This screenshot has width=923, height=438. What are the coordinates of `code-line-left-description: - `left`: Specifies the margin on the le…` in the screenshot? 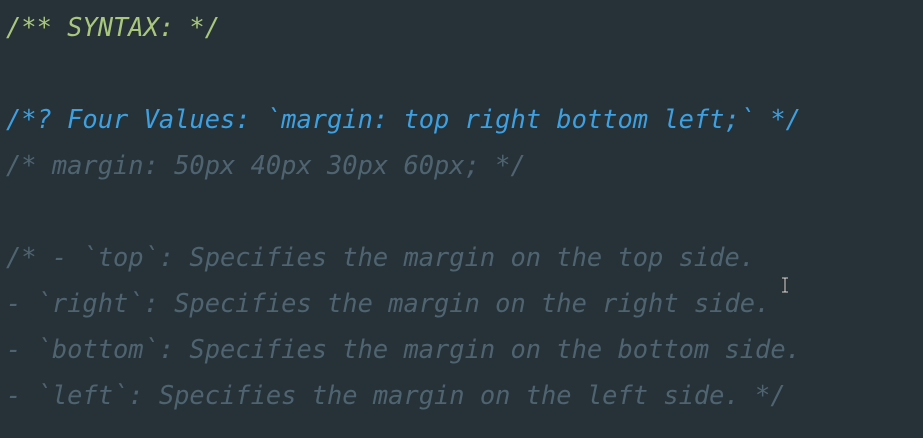 It's located at (396, 395).